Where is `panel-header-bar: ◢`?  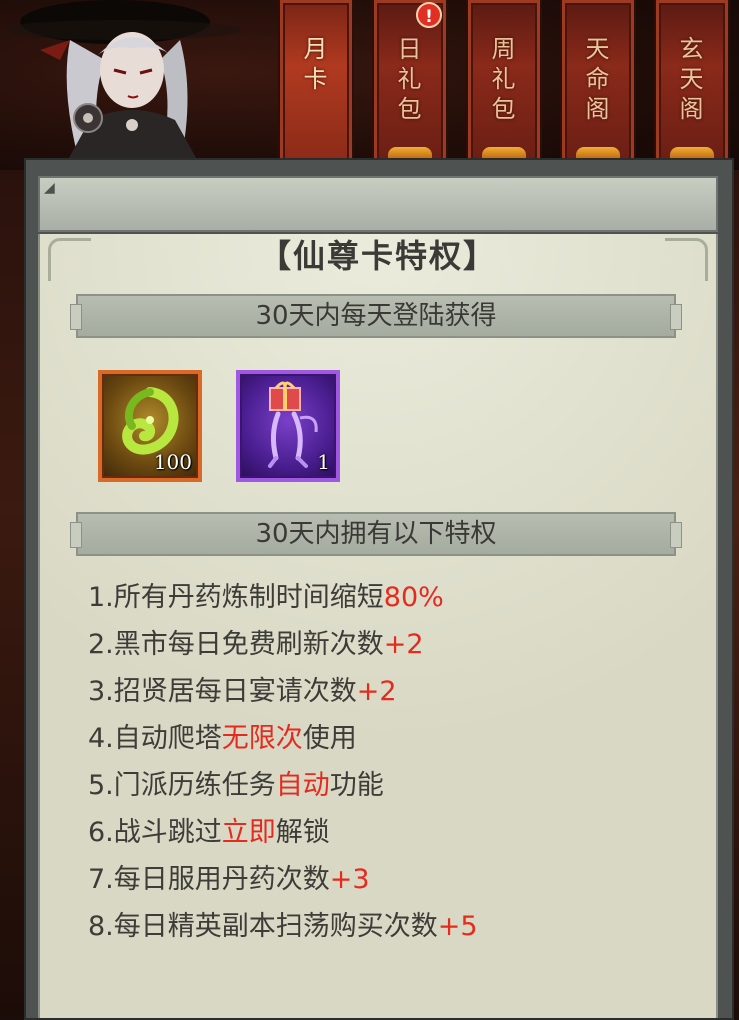 panel-header-bar: ◢ is located at coordinates (378, 204).